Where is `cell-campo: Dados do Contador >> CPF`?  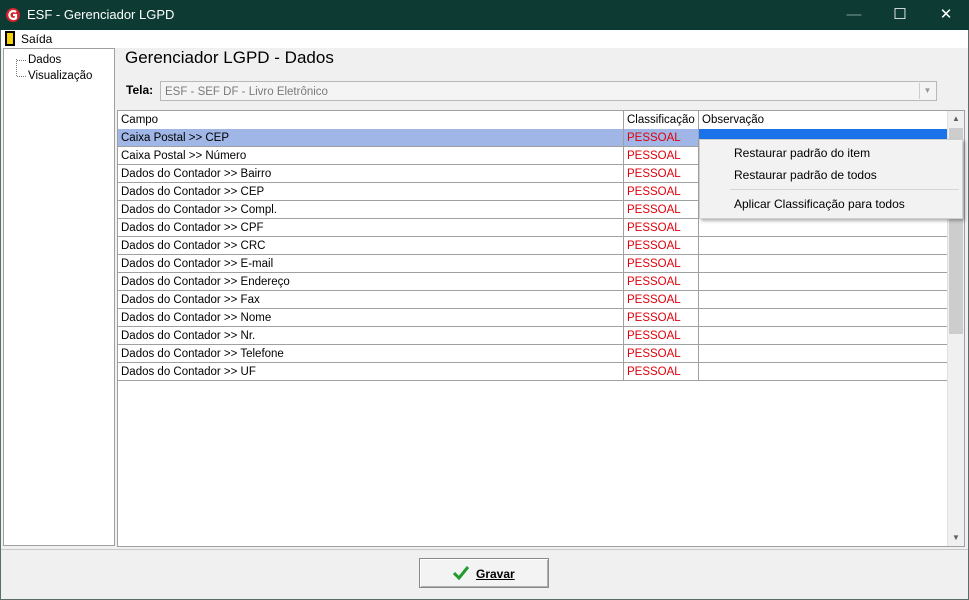 cell-campo: Dados do Contador >> CPF is located at coordinates (371, 228).